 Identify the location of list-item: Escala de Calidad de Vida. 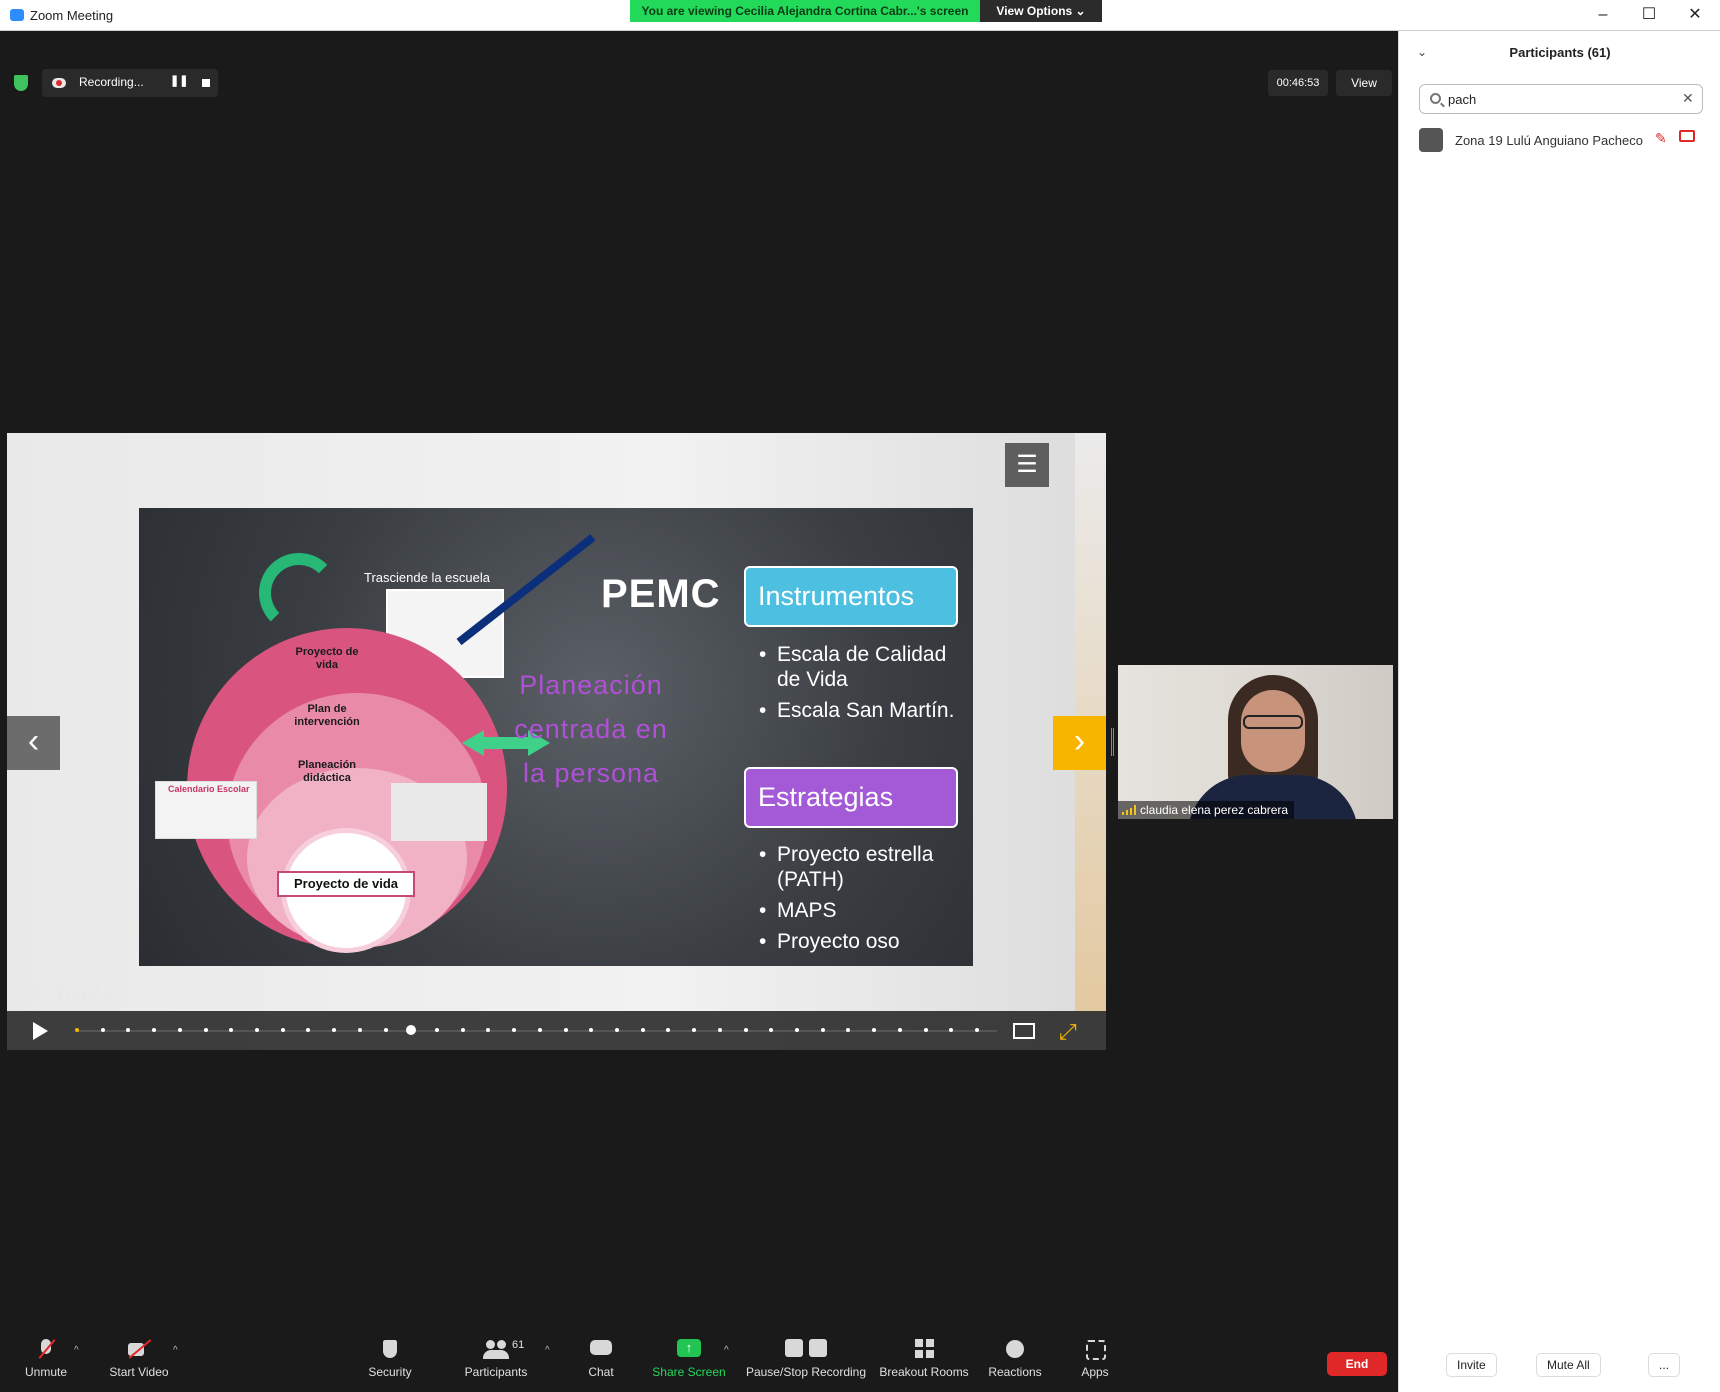
(859, 667).